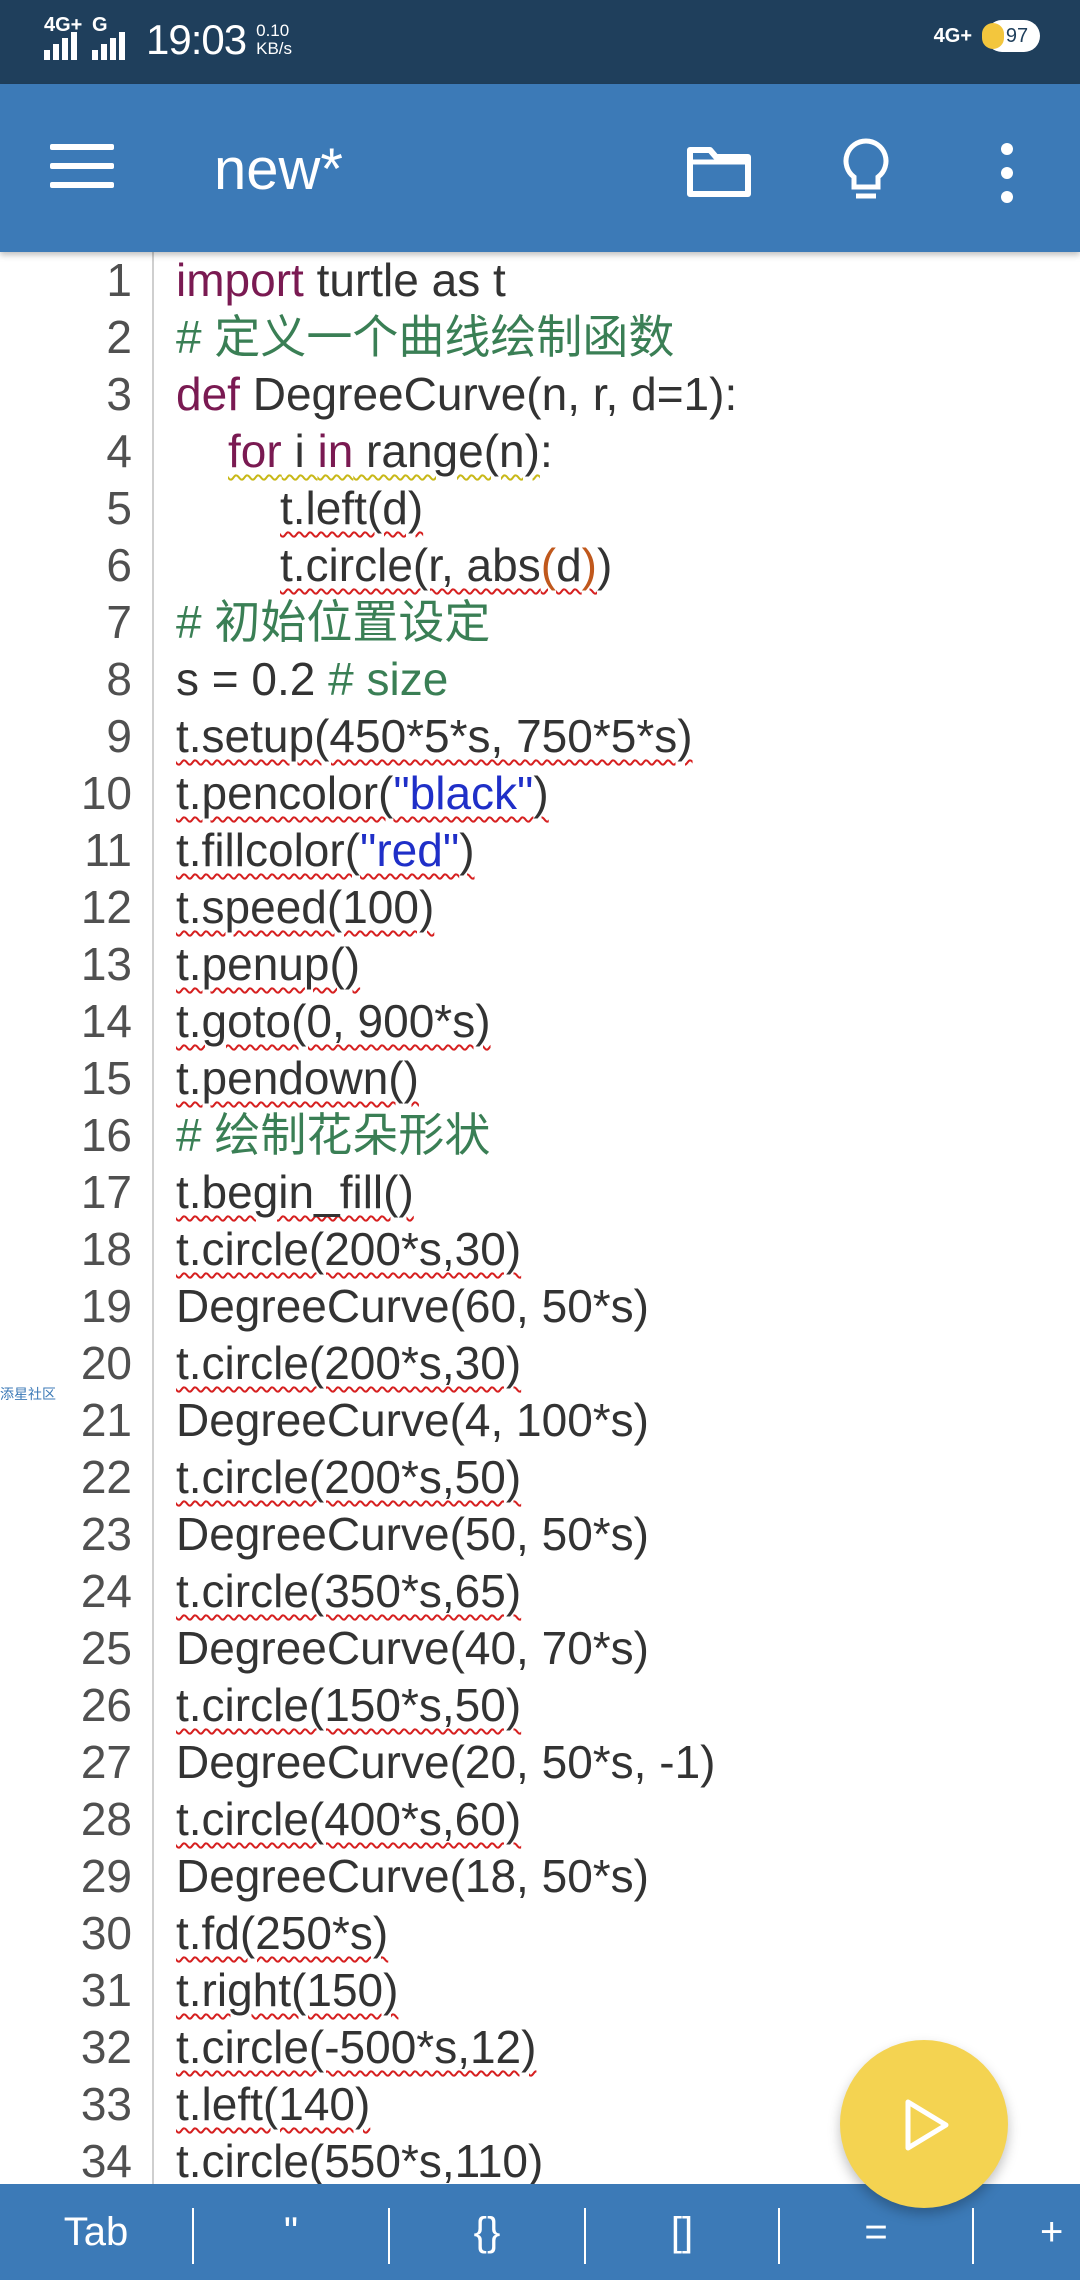  Describe the element at coordinates (274, 48) in the screenshot. I see `network-speed-unit: KB/s` at that location.